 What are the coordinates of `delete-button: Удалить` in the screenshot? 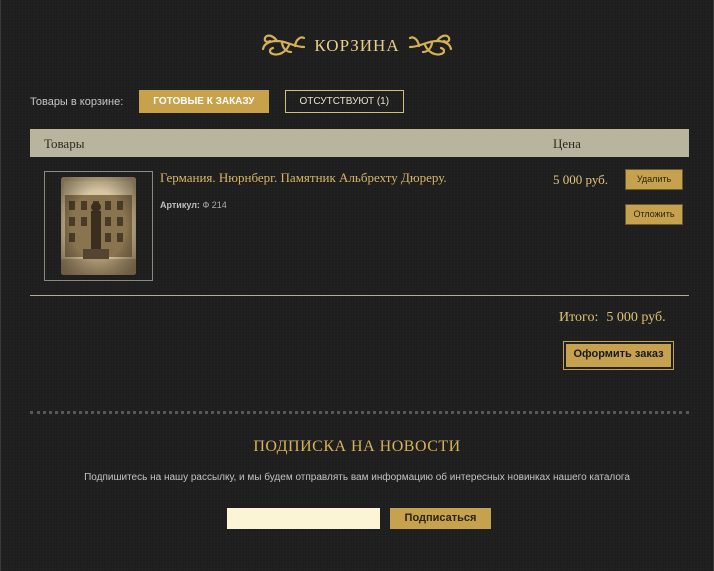 It's located at (654, 179).